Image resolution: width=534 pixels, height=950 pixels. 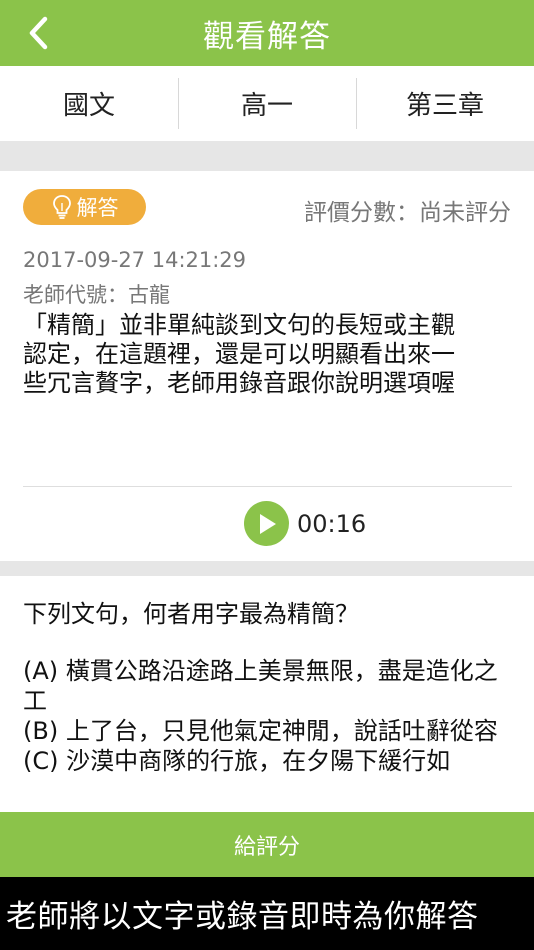 I want to click on answer-badge: 解答, so click(x=84, y=207).